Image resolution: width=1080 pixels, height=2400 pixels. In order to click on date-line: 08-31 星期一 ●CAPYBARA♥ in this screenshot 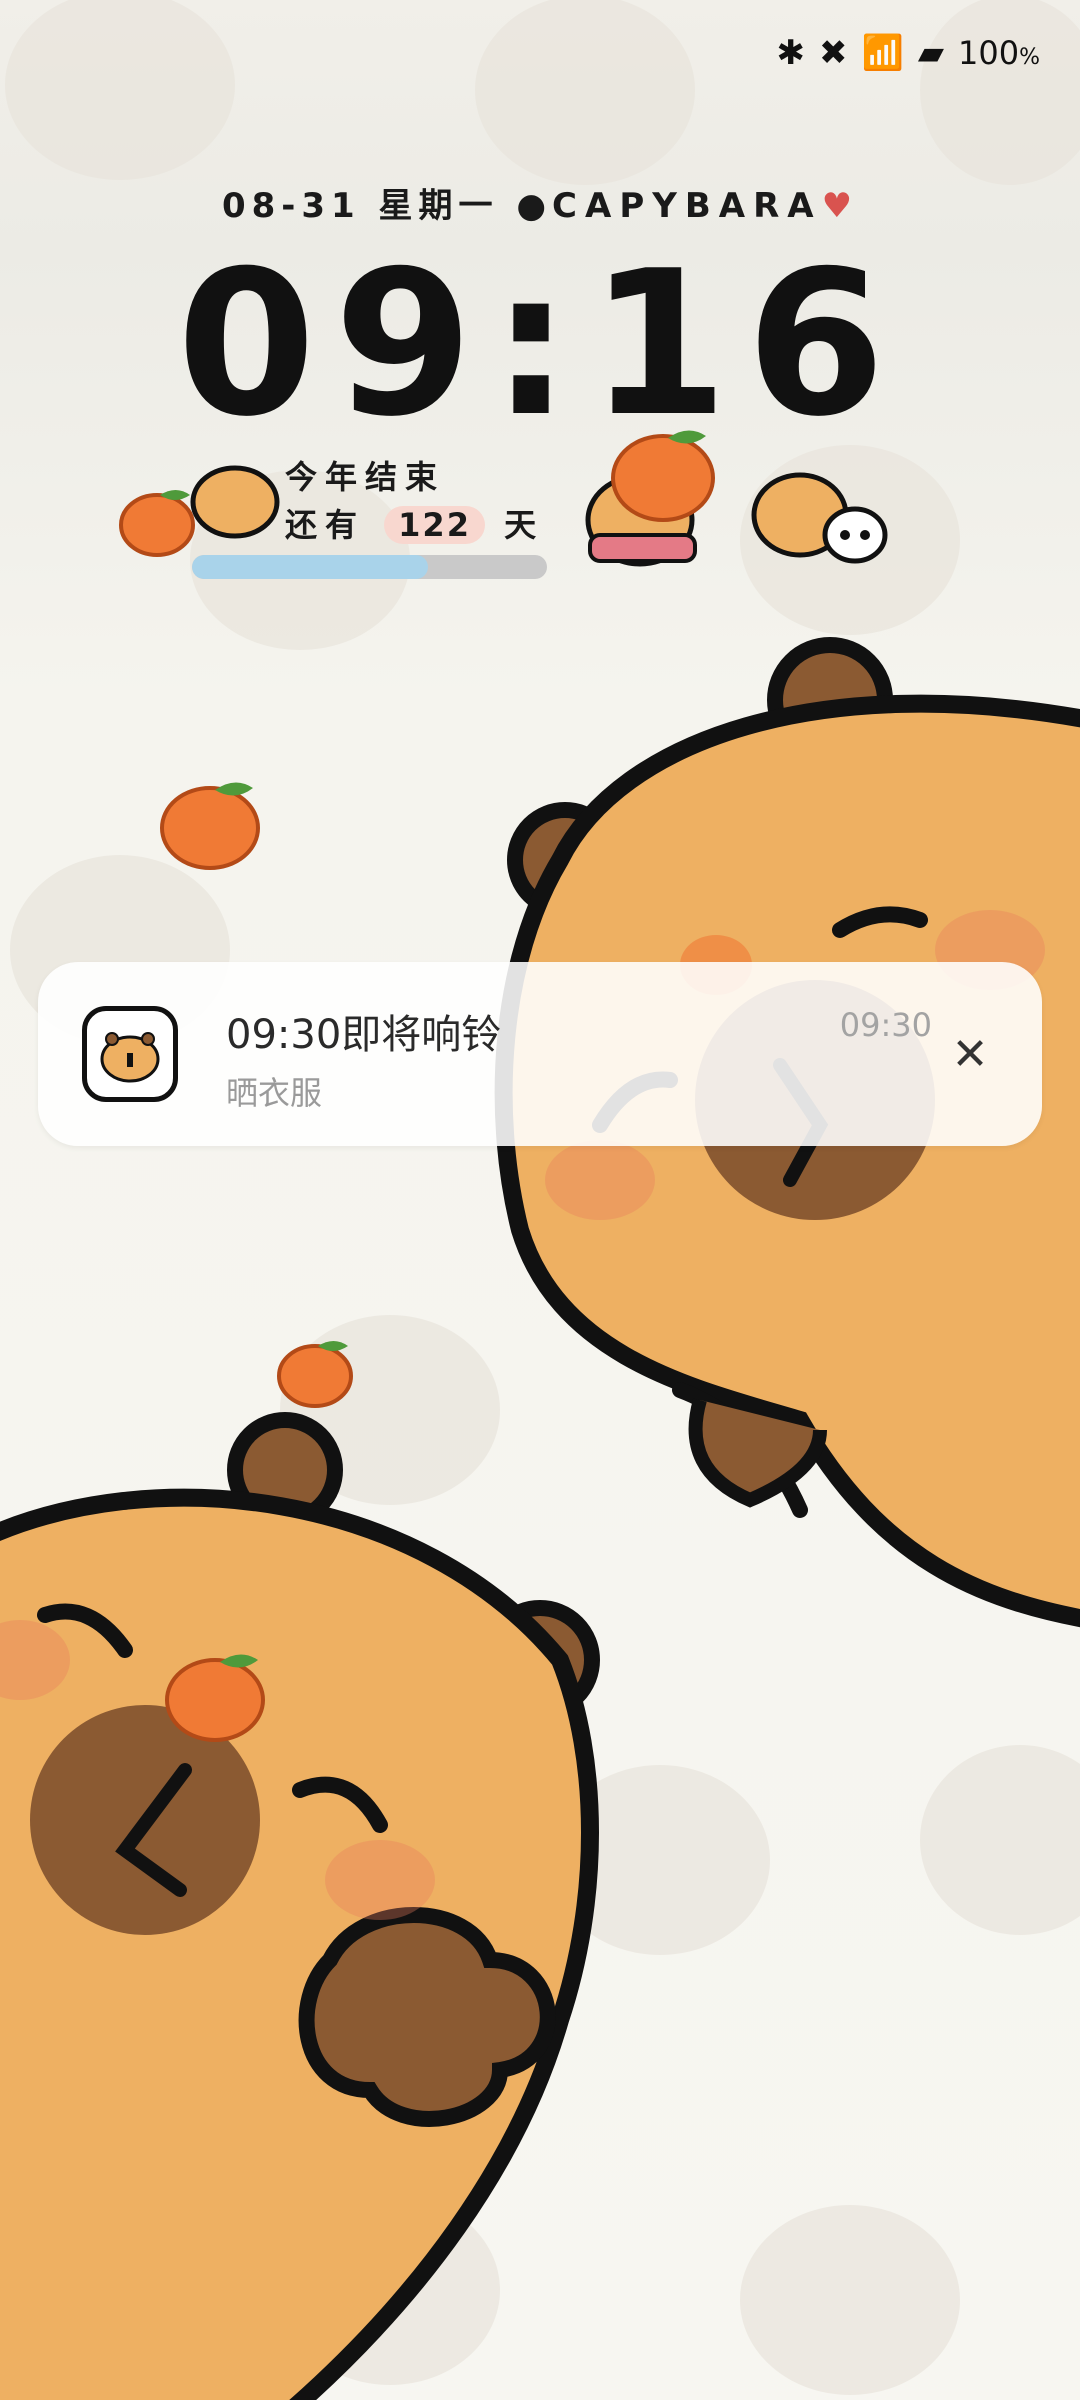, I will do `click(540, 202)`.